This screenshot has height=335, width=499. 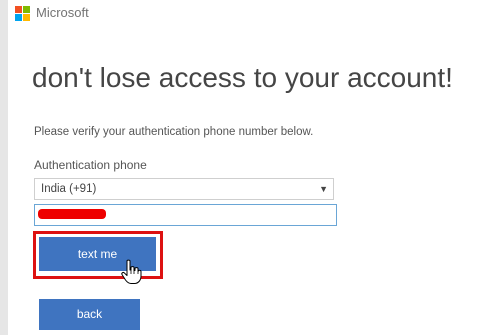 I want to click on caret-down-icon: ▼, so click(x=323, y=189).